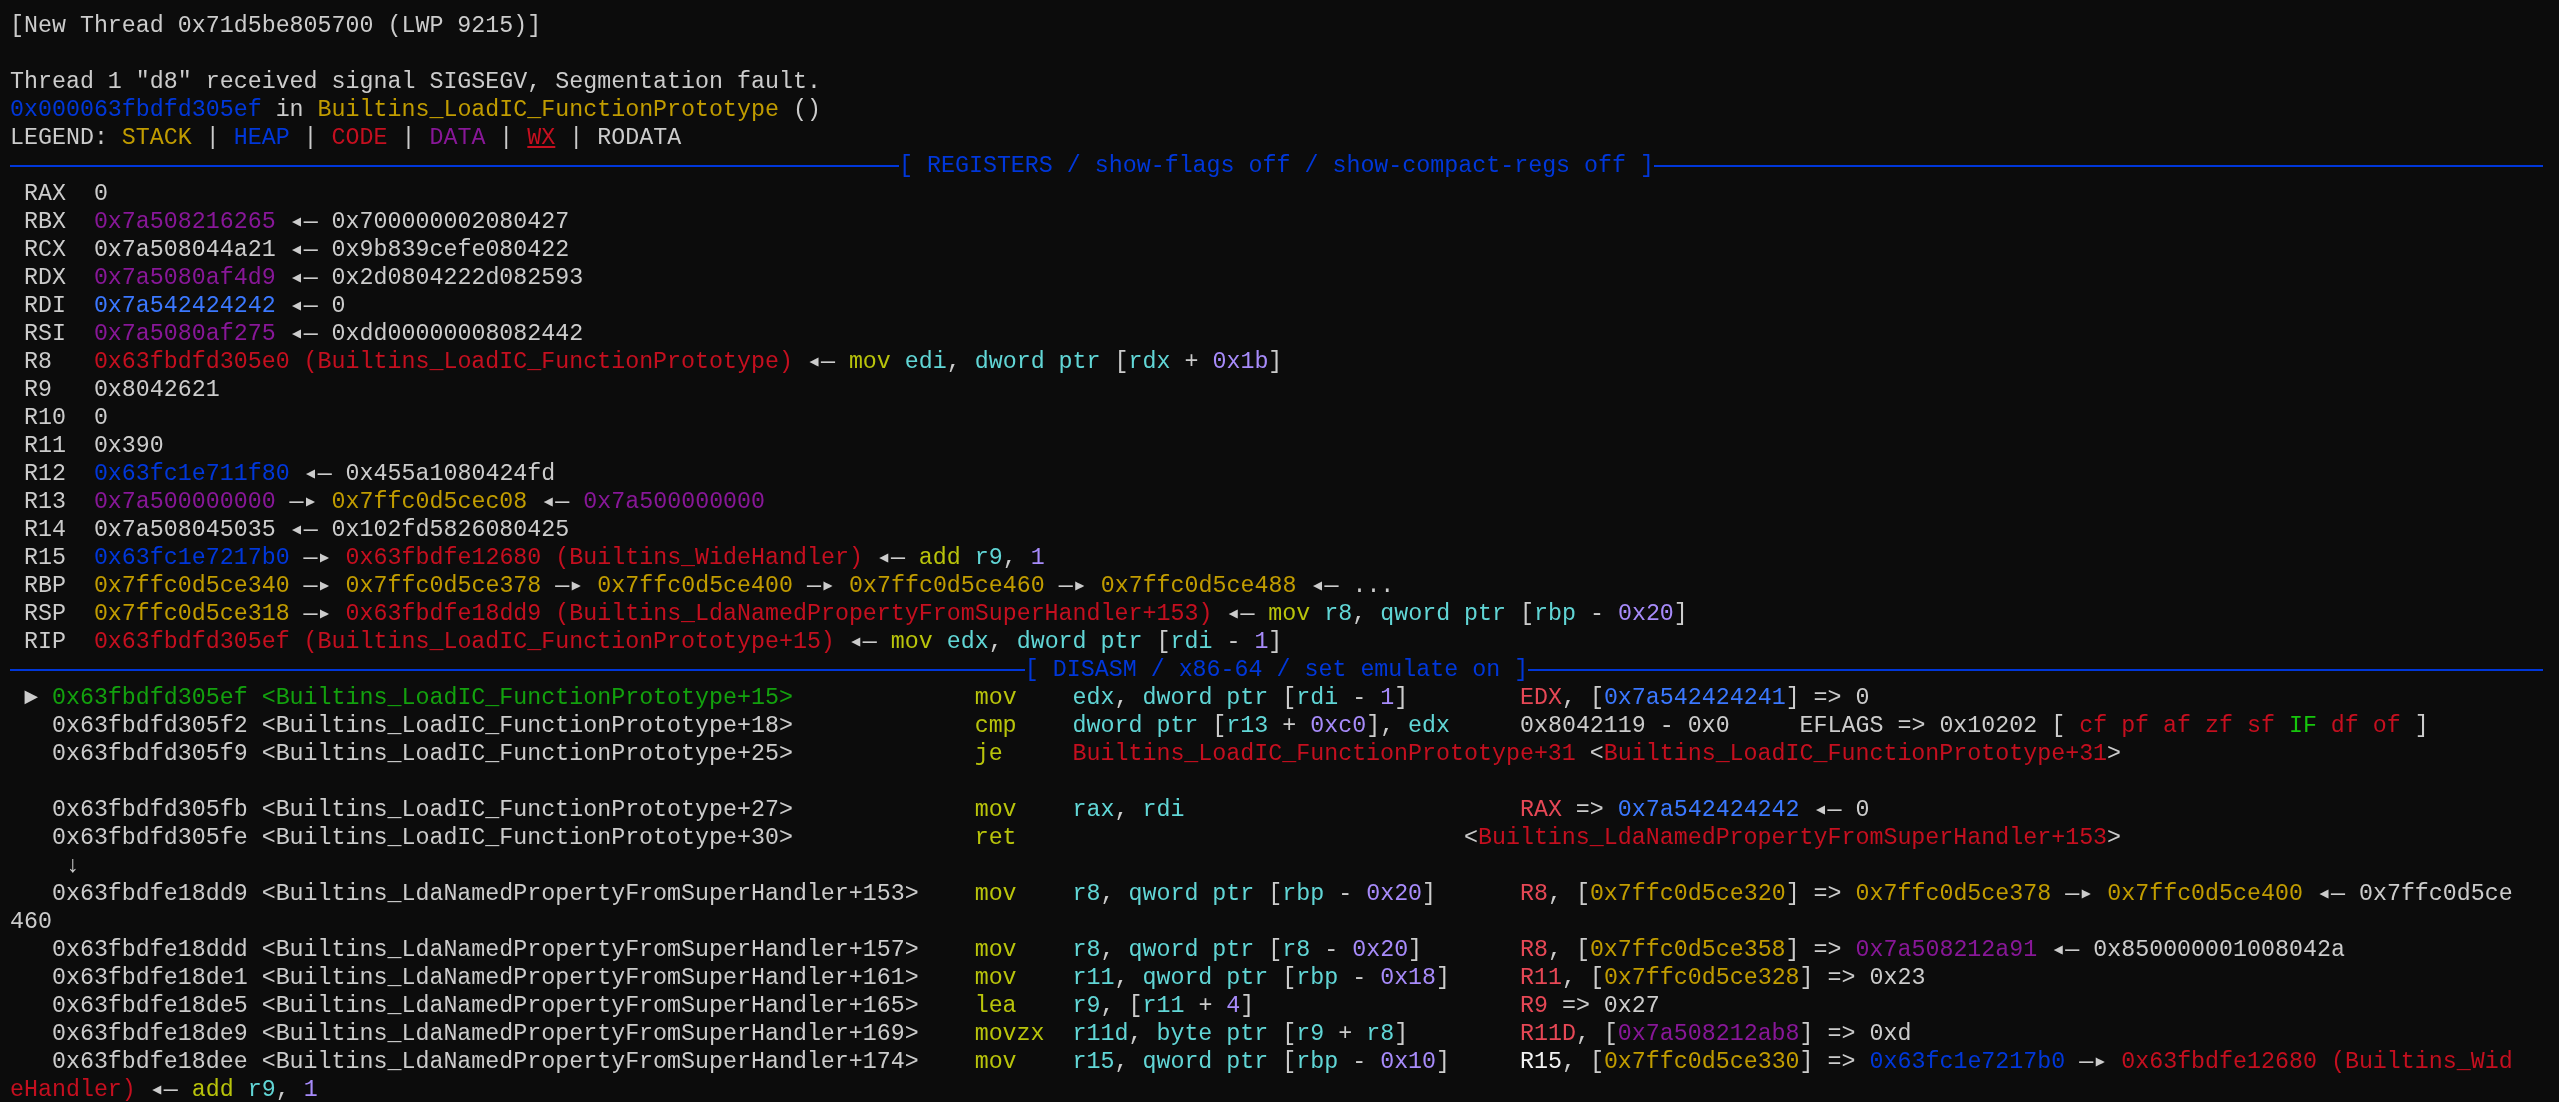 The height and width of the screenshot is (1102, 2559). Describe the element at coordinates (1408, 978) in the screenshot. I see `terminal-text: 0x18` at that location.